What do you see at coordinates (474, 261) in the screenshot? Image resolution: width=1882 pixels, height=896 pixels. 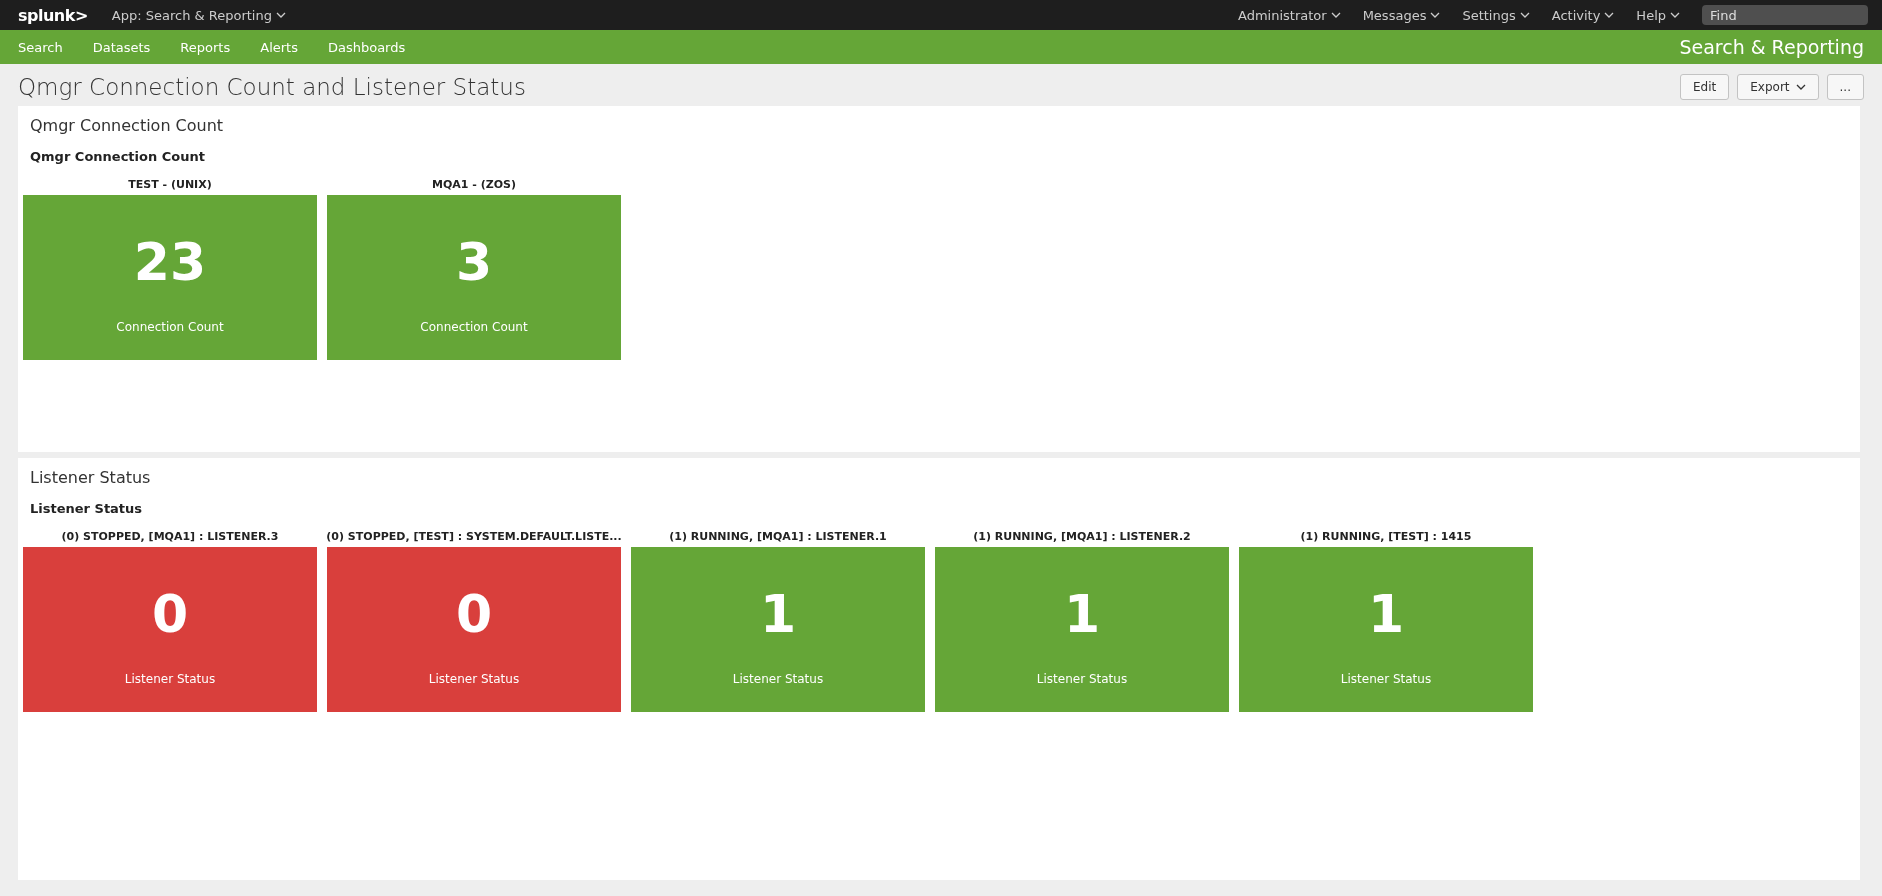 I see `tile-value: 3` at bounding box center [474, 261].